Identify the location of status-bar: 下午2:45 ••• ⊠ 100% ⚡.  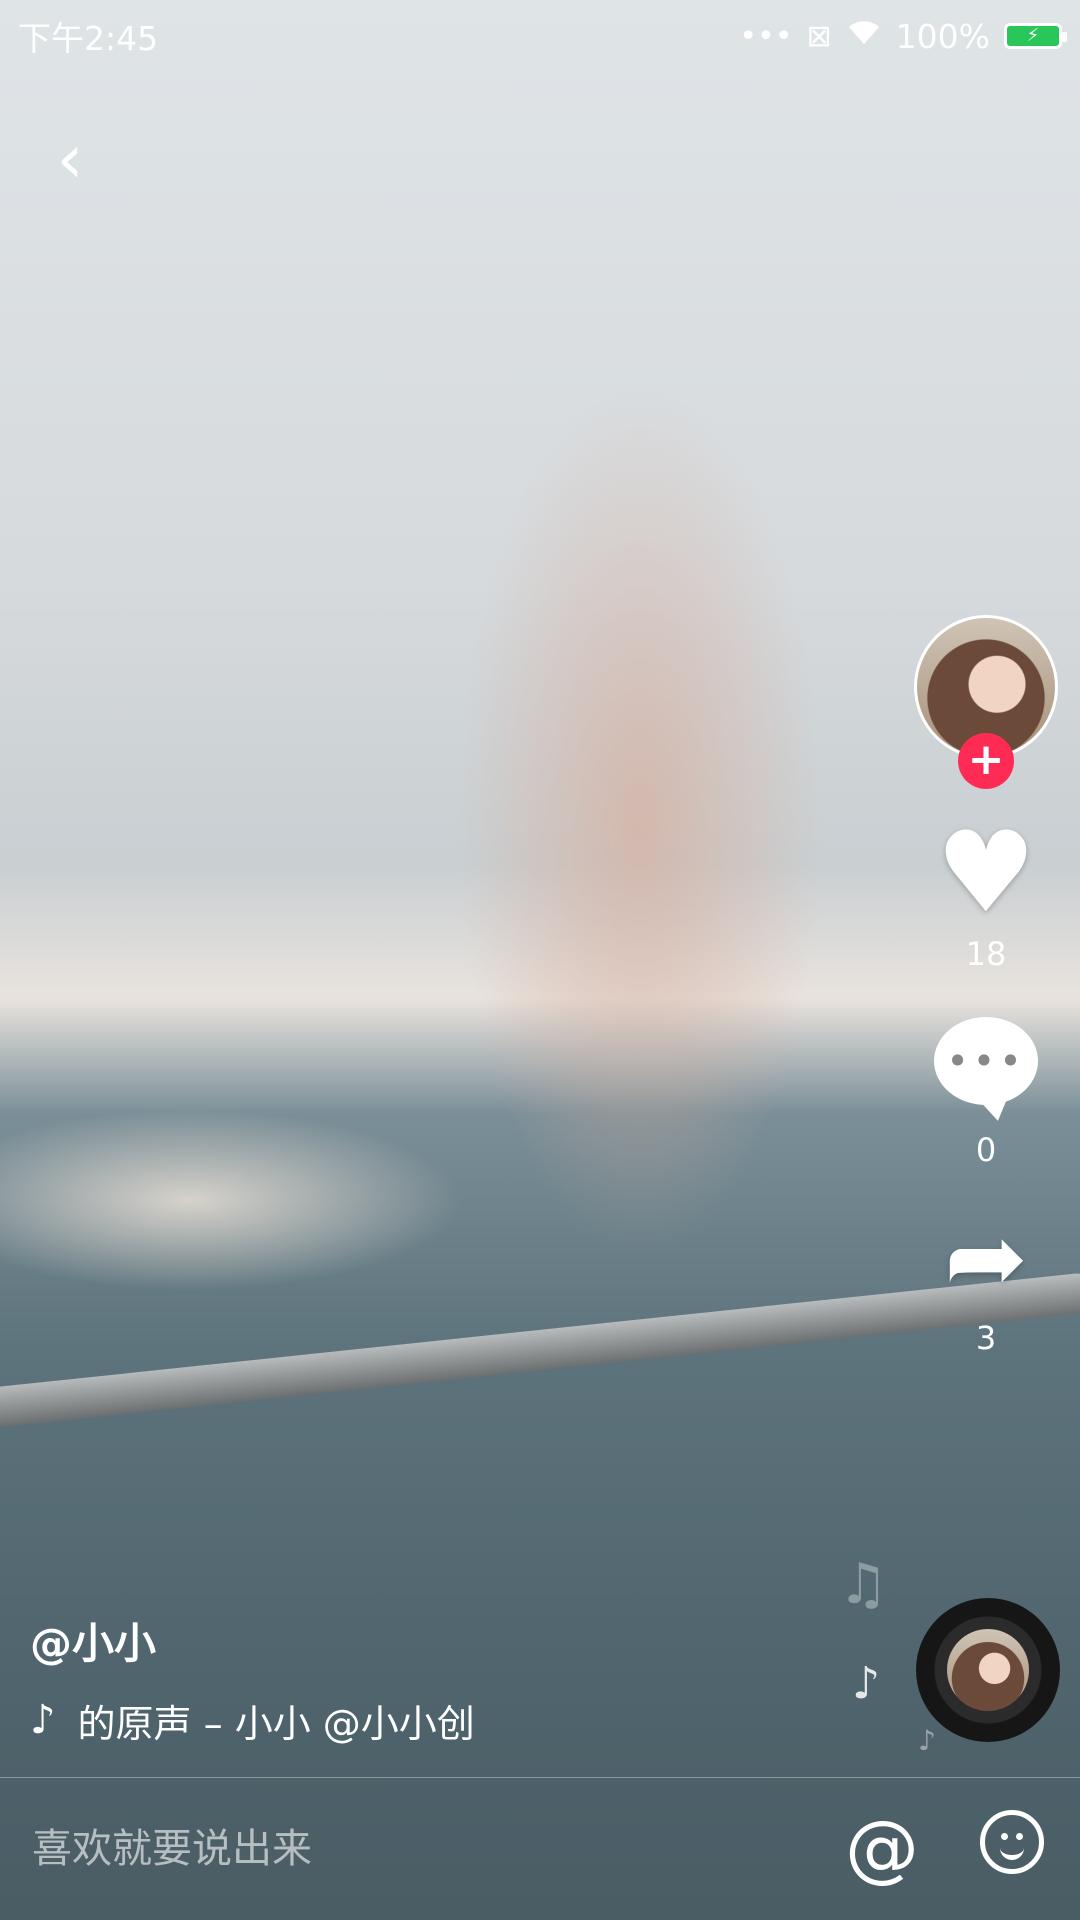
(540, 36).